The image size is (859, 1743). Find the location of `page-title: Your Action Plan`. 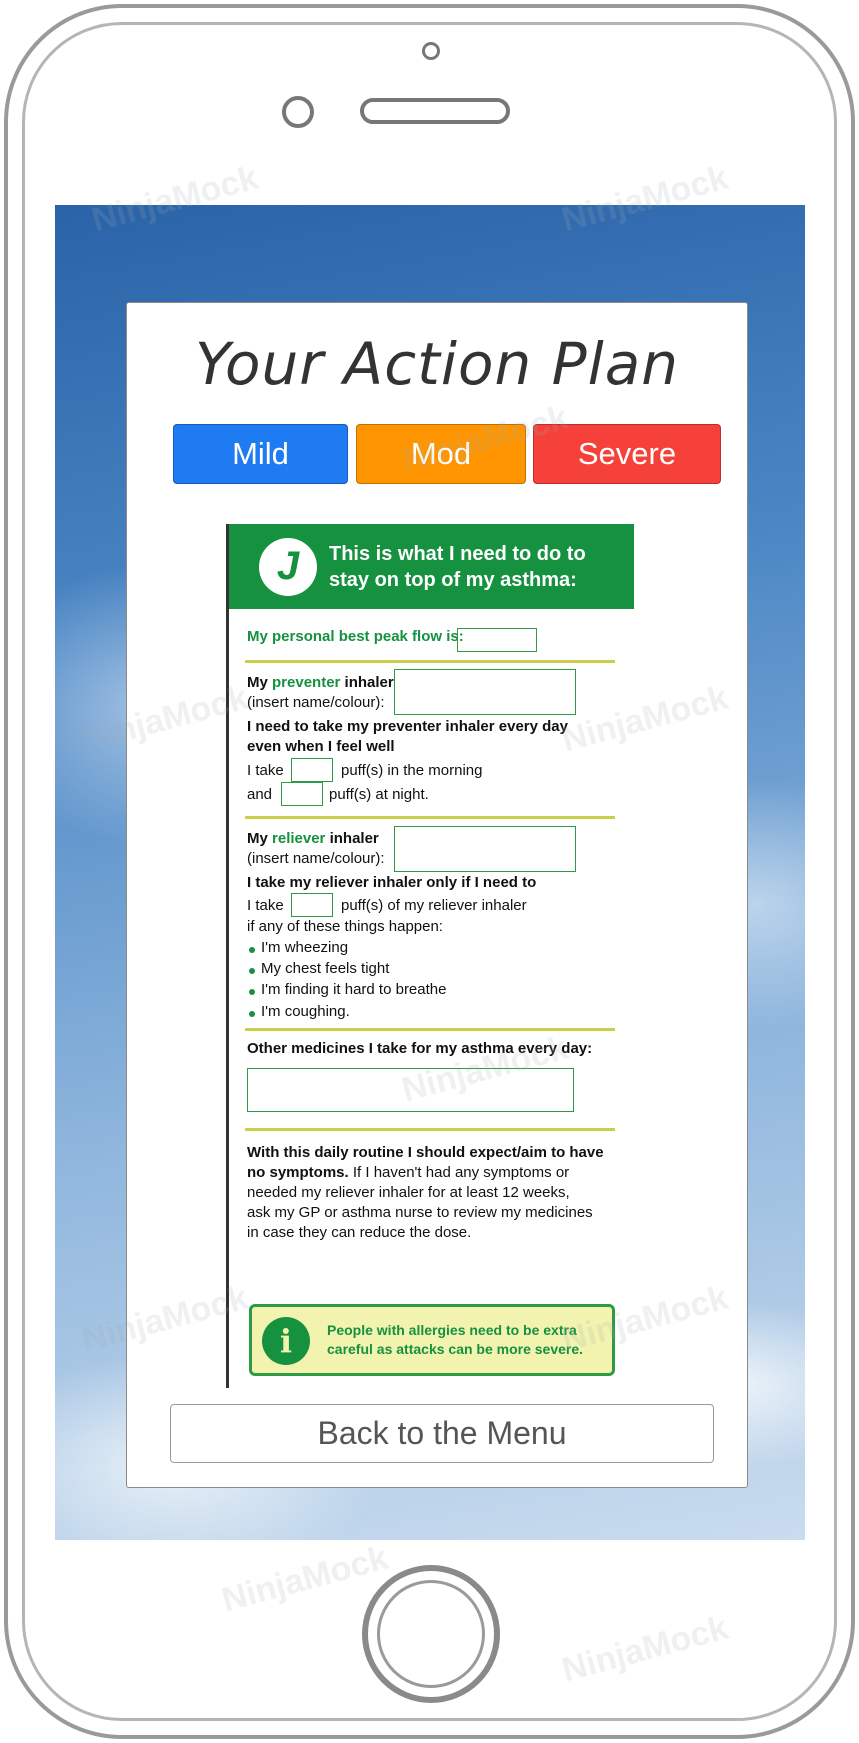

page-title: Your Action Plan is located at coordinates (437, 364).